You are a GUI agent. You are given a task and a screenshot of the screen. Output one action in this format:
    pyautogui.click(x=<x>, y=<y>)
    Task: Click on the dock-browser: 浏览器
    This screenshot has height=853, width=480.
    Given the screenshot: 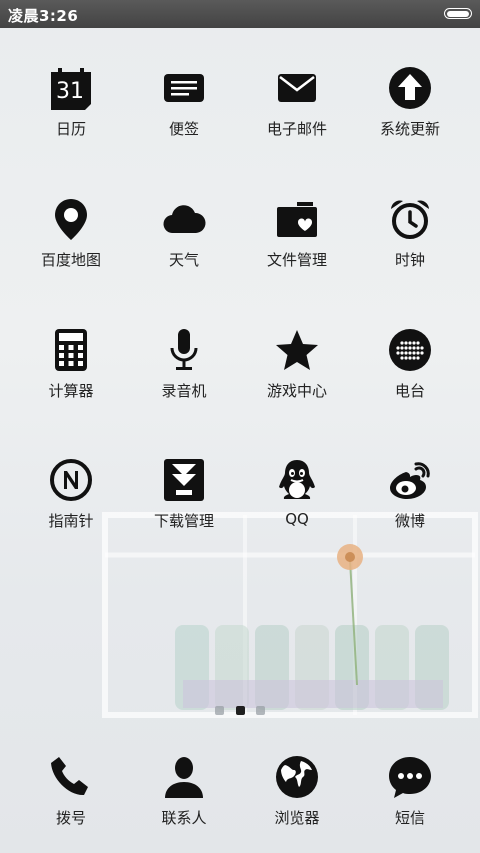 What is the action you would take?
    pyautogui.click(x=297, y=788)
    